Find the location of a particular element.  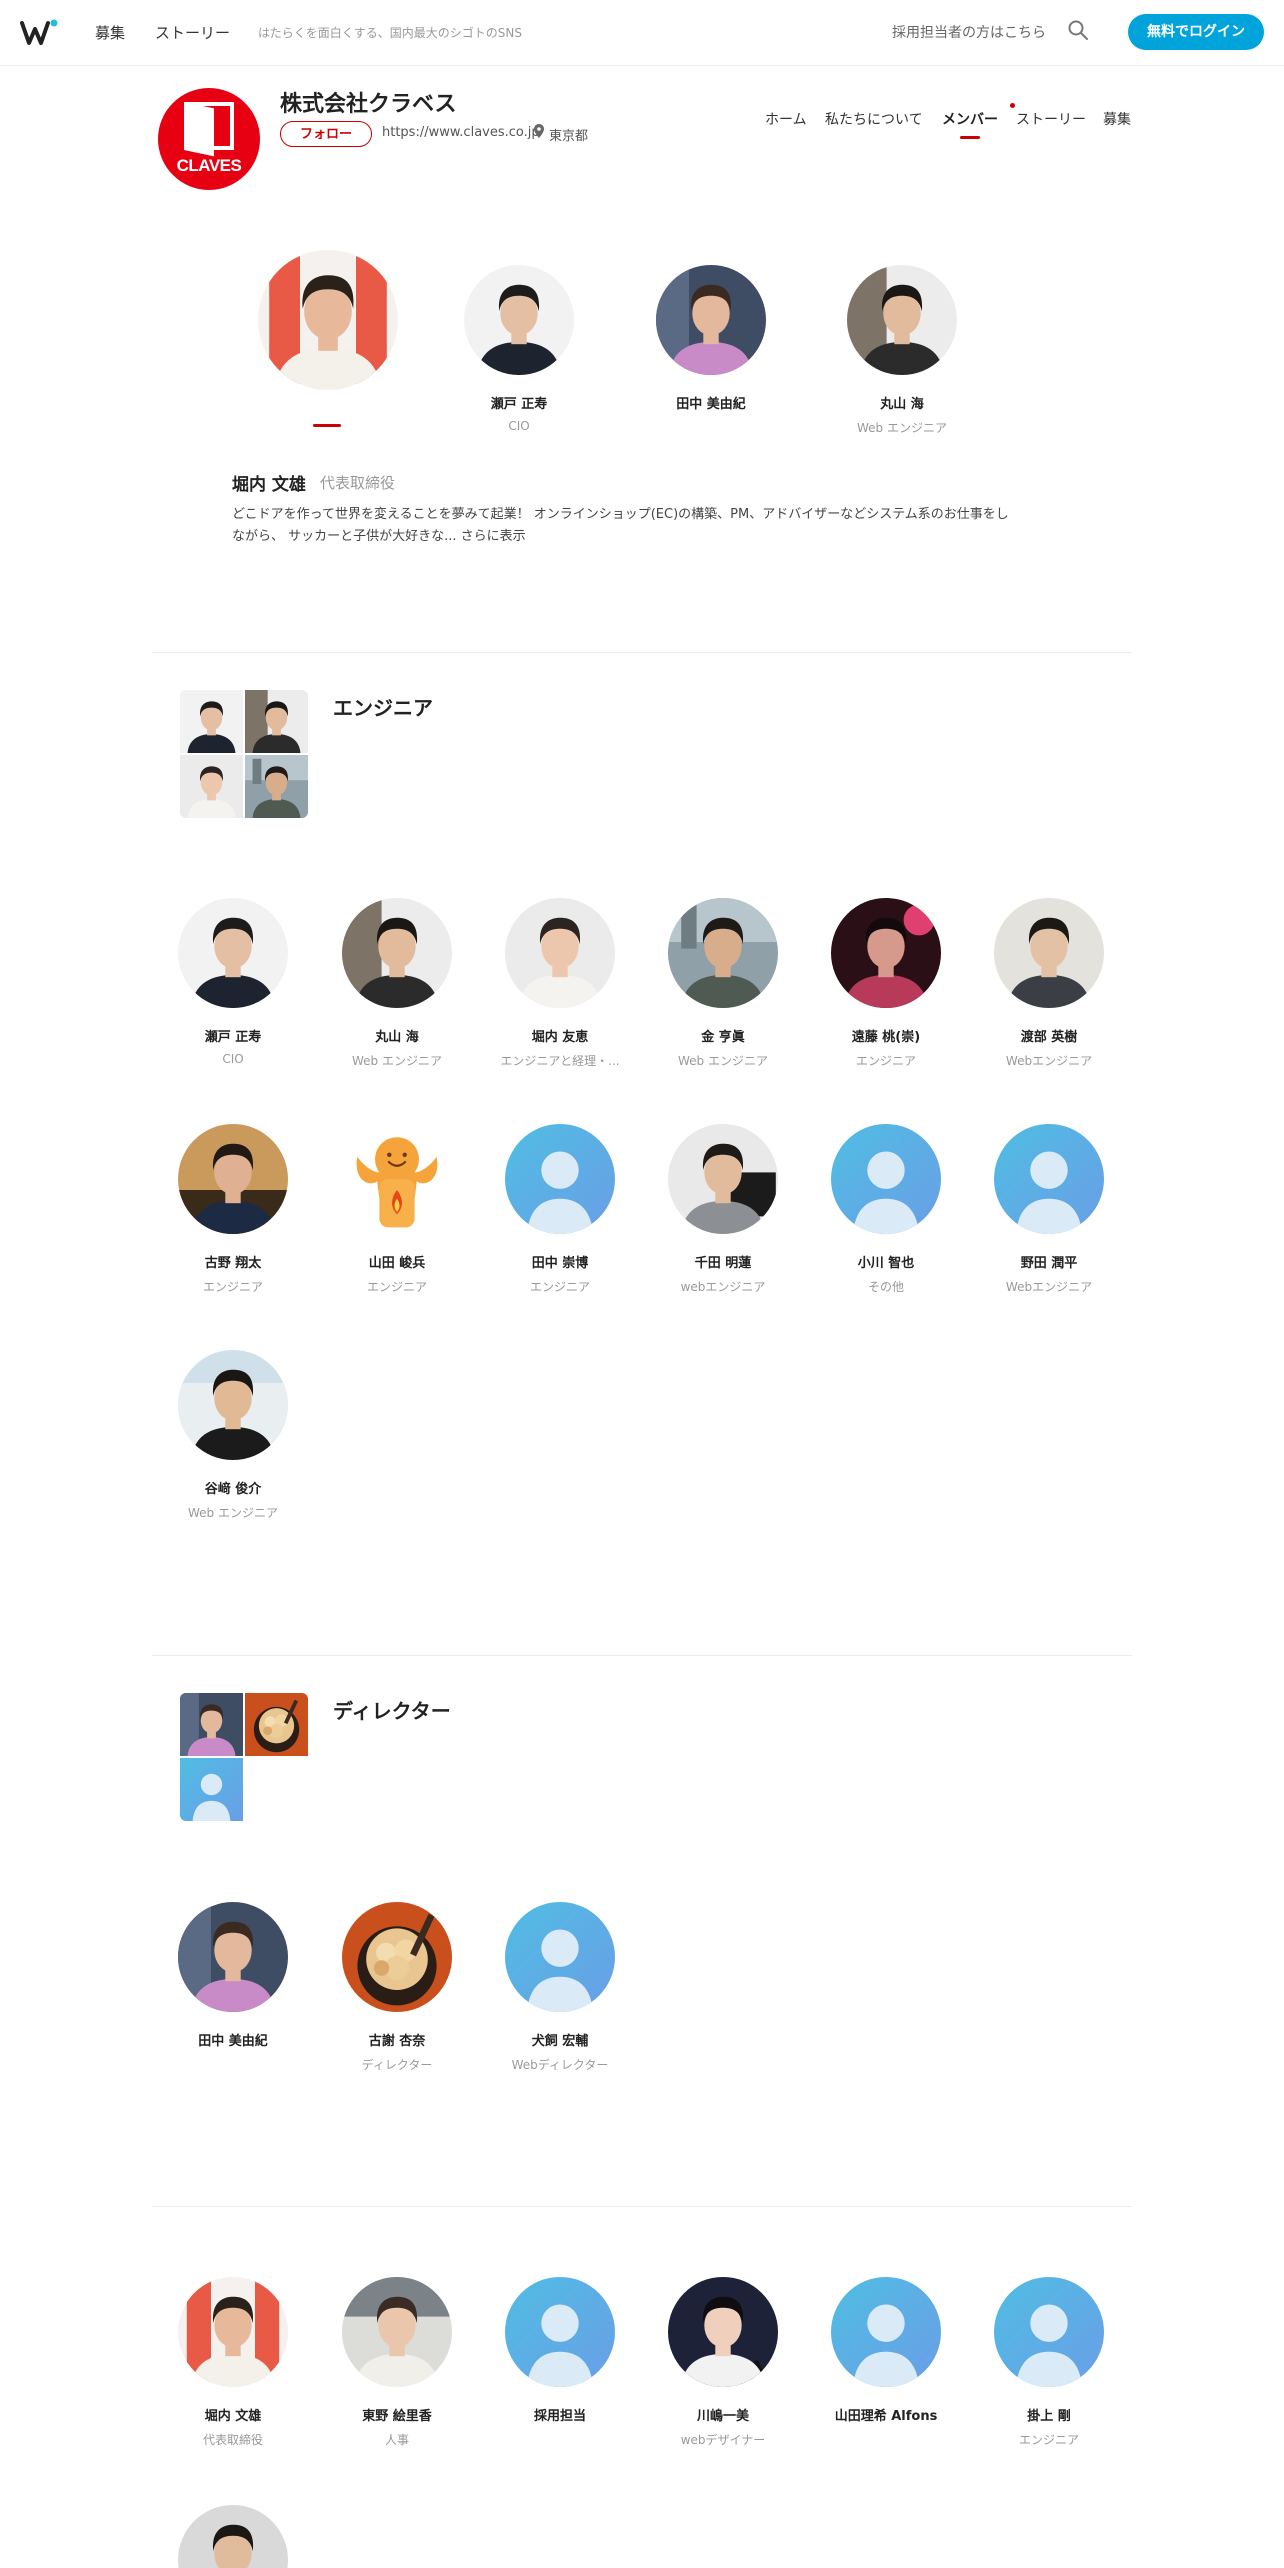

header-nav-stories: ストーリー is located at coordinates (192, 32).